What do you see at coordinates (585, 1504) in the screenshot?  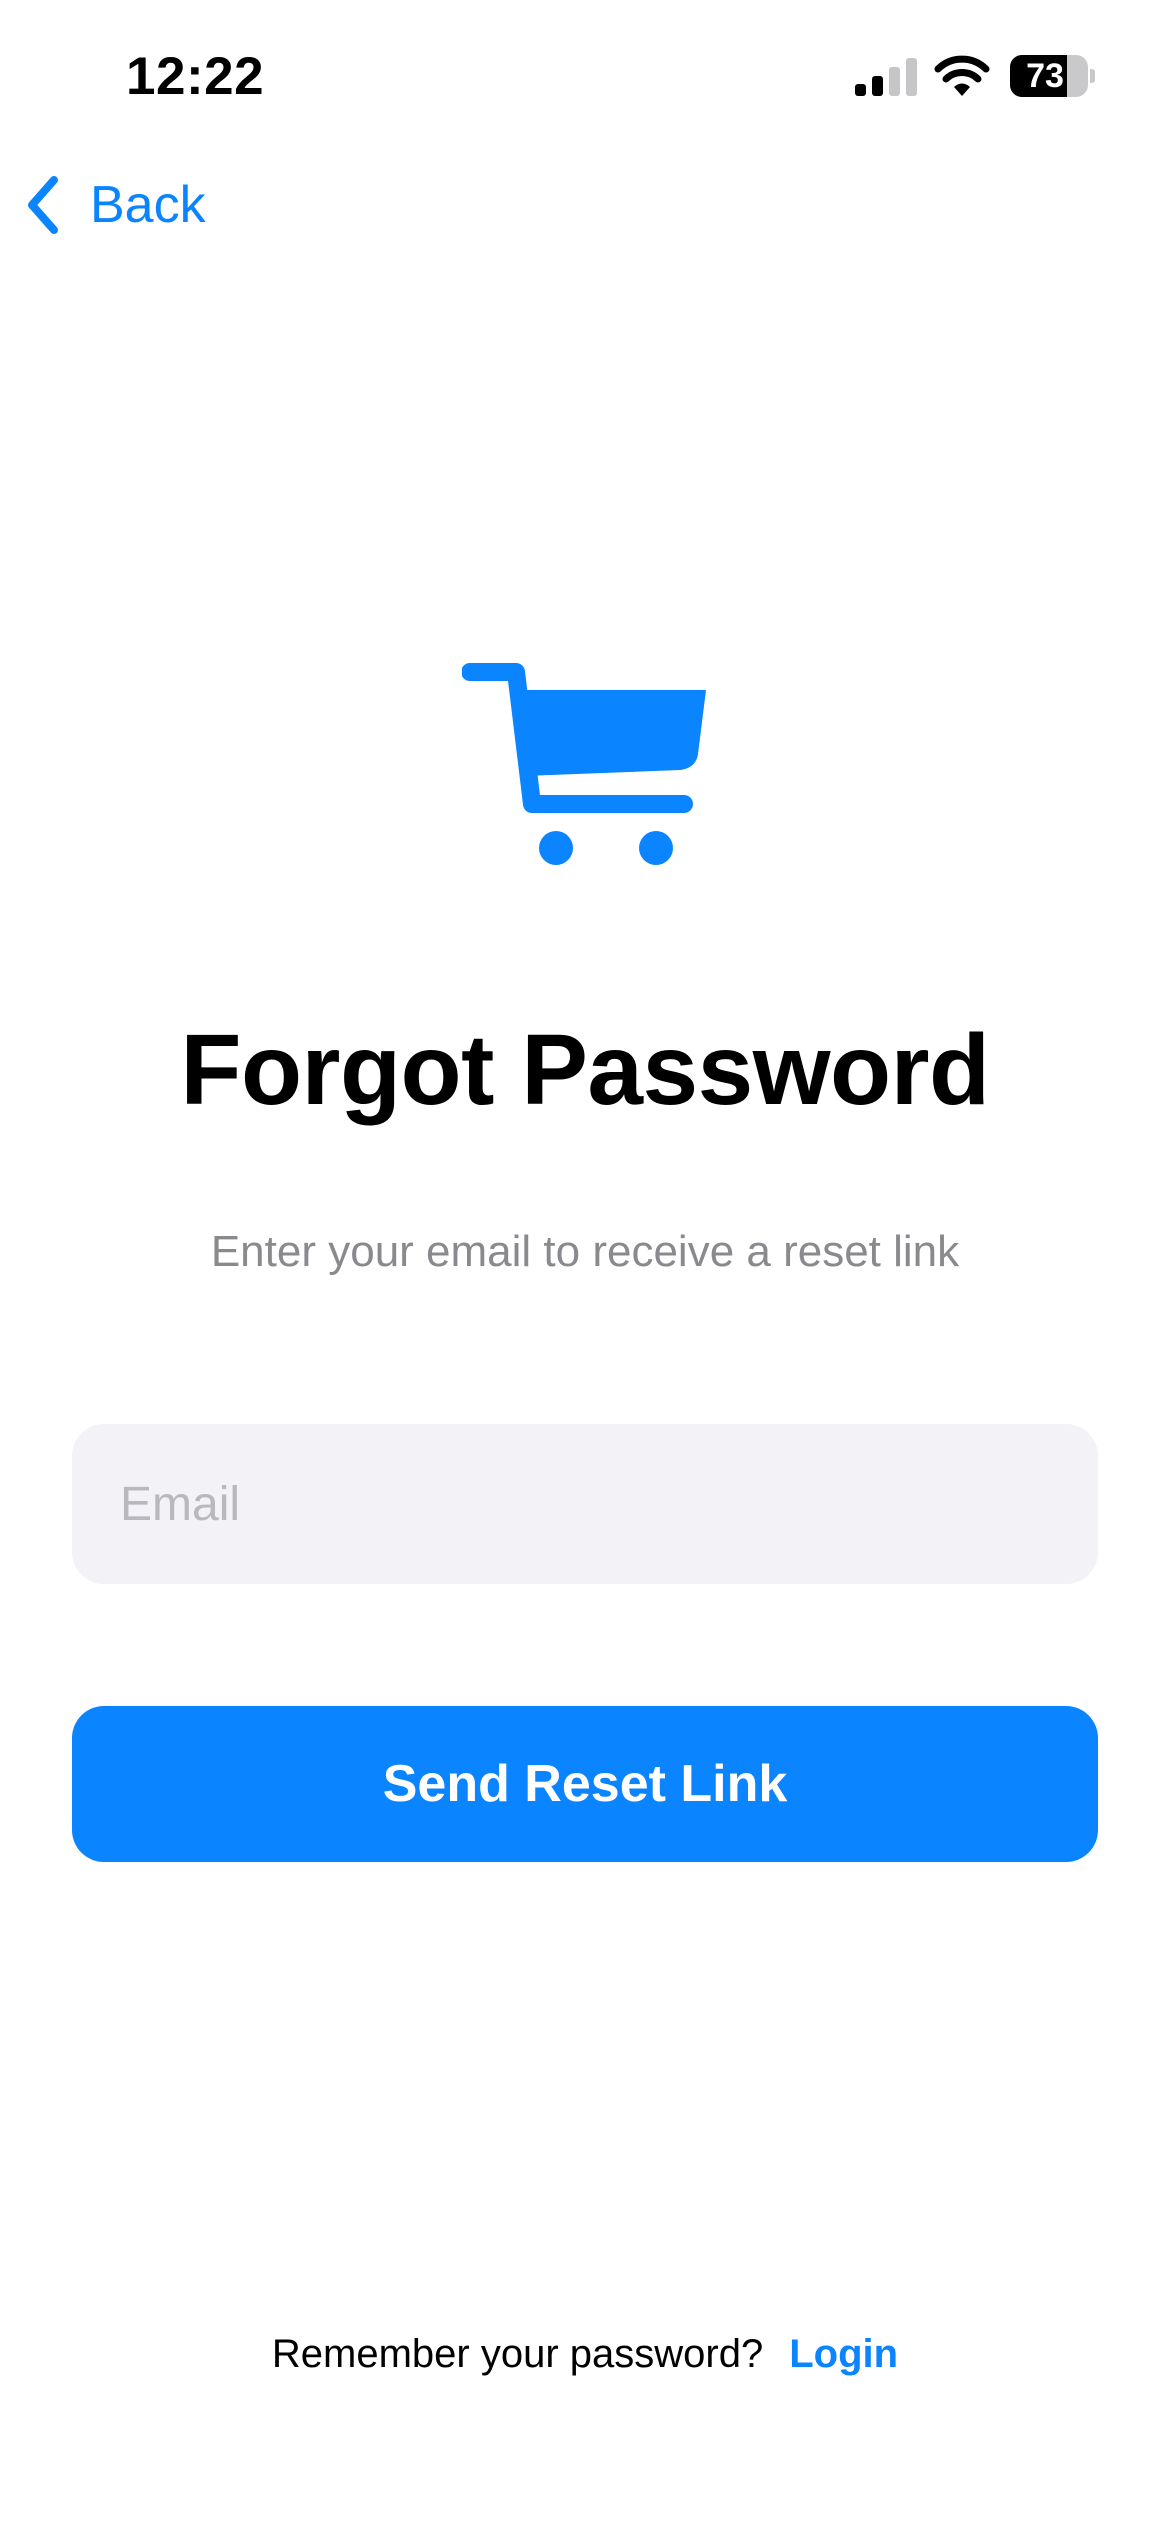 I see `email-field` at bounding box center [585, 1504].